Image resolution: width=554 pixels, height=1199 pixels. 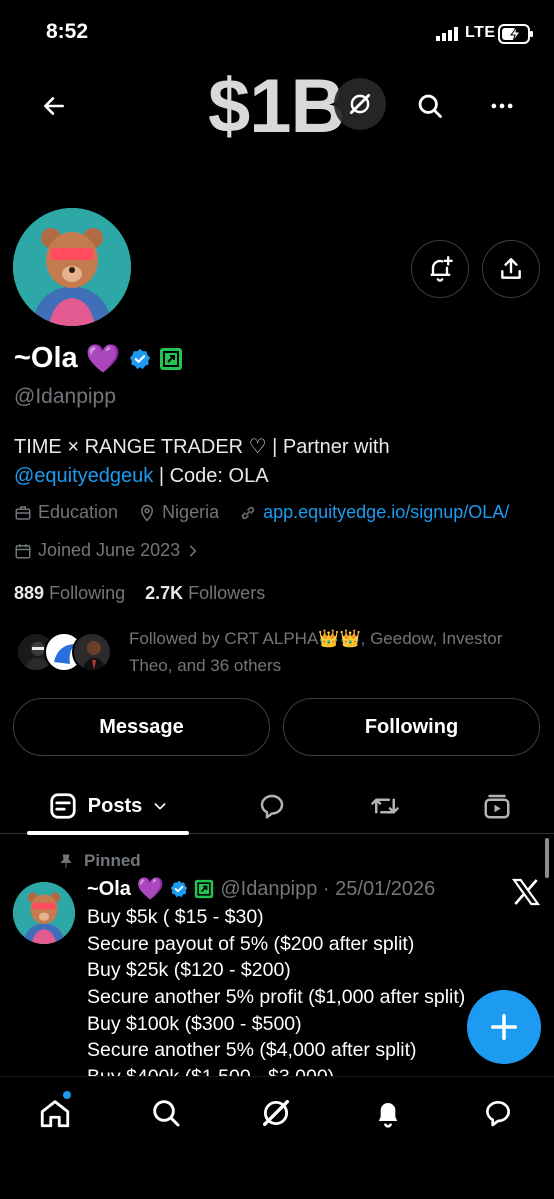 I want to click on post-line: Buy $5k ( $15 - $30), so click(x=175, y=917).